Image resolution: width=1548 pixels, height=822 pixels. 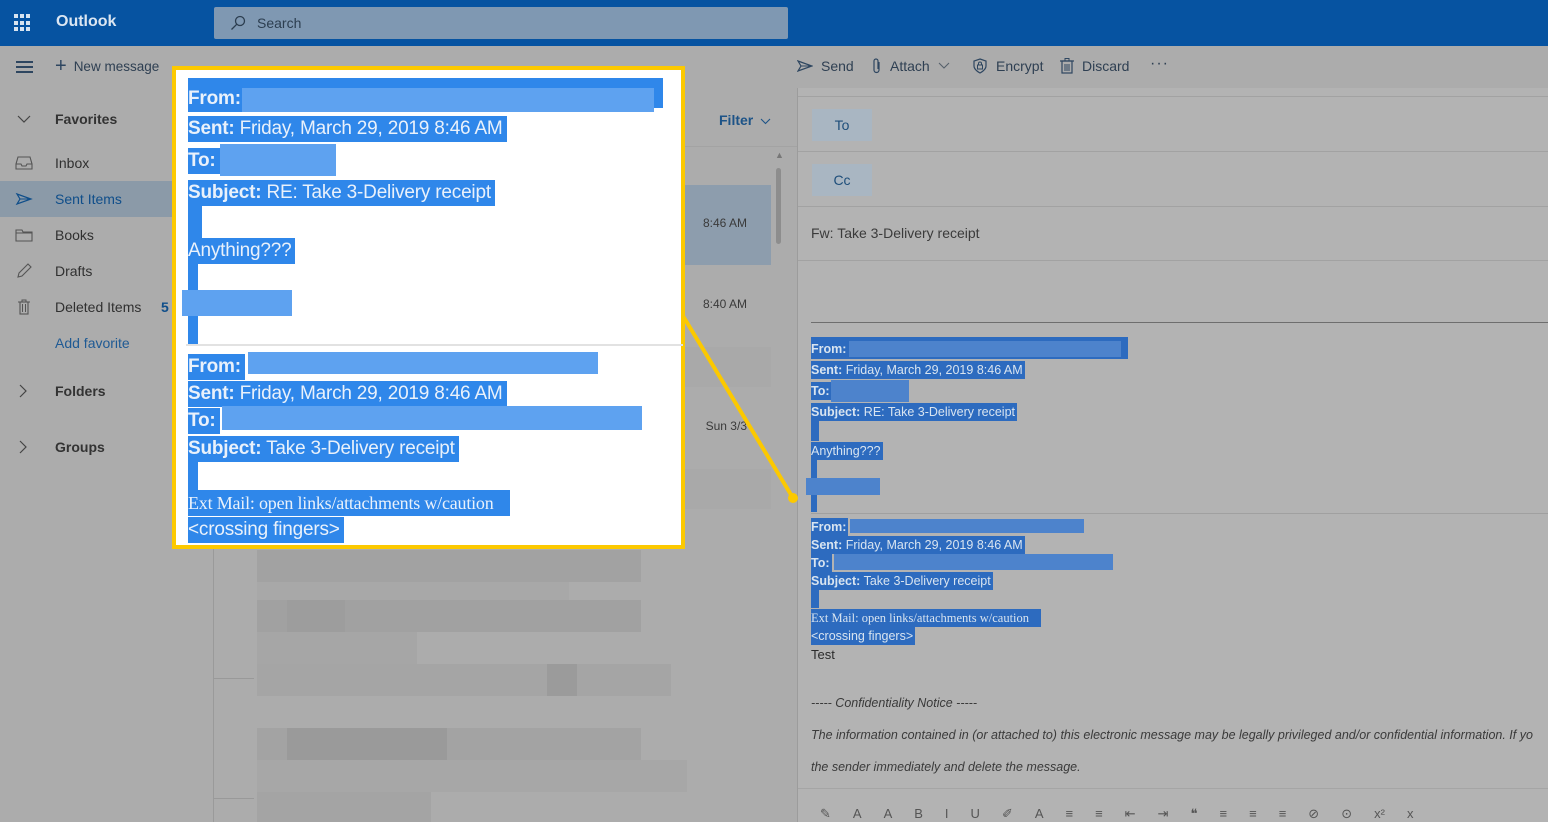 I want to click on callout-body-1: Anything???, so click(x=242, y=251).